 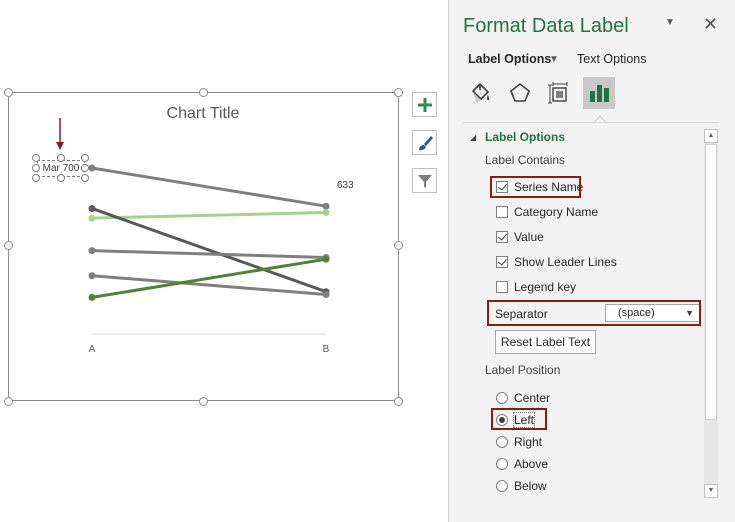 I want to click on reset-label-text-button: Reset Label Text, so click(x=545, y=342).